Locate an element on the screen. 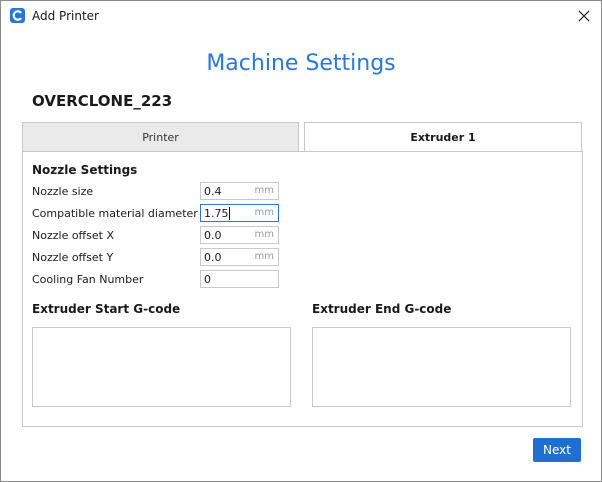 This screenshot has height=482, width=602. tab-printer: Printer is located at coordinates (160, 136).